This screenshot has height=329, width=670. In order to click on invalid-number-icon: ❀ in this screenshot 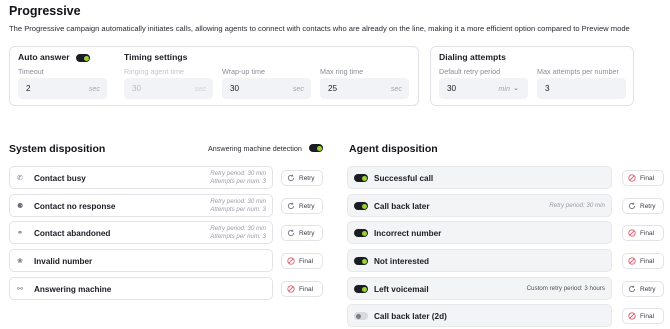, I will do `click(20, 261)`.